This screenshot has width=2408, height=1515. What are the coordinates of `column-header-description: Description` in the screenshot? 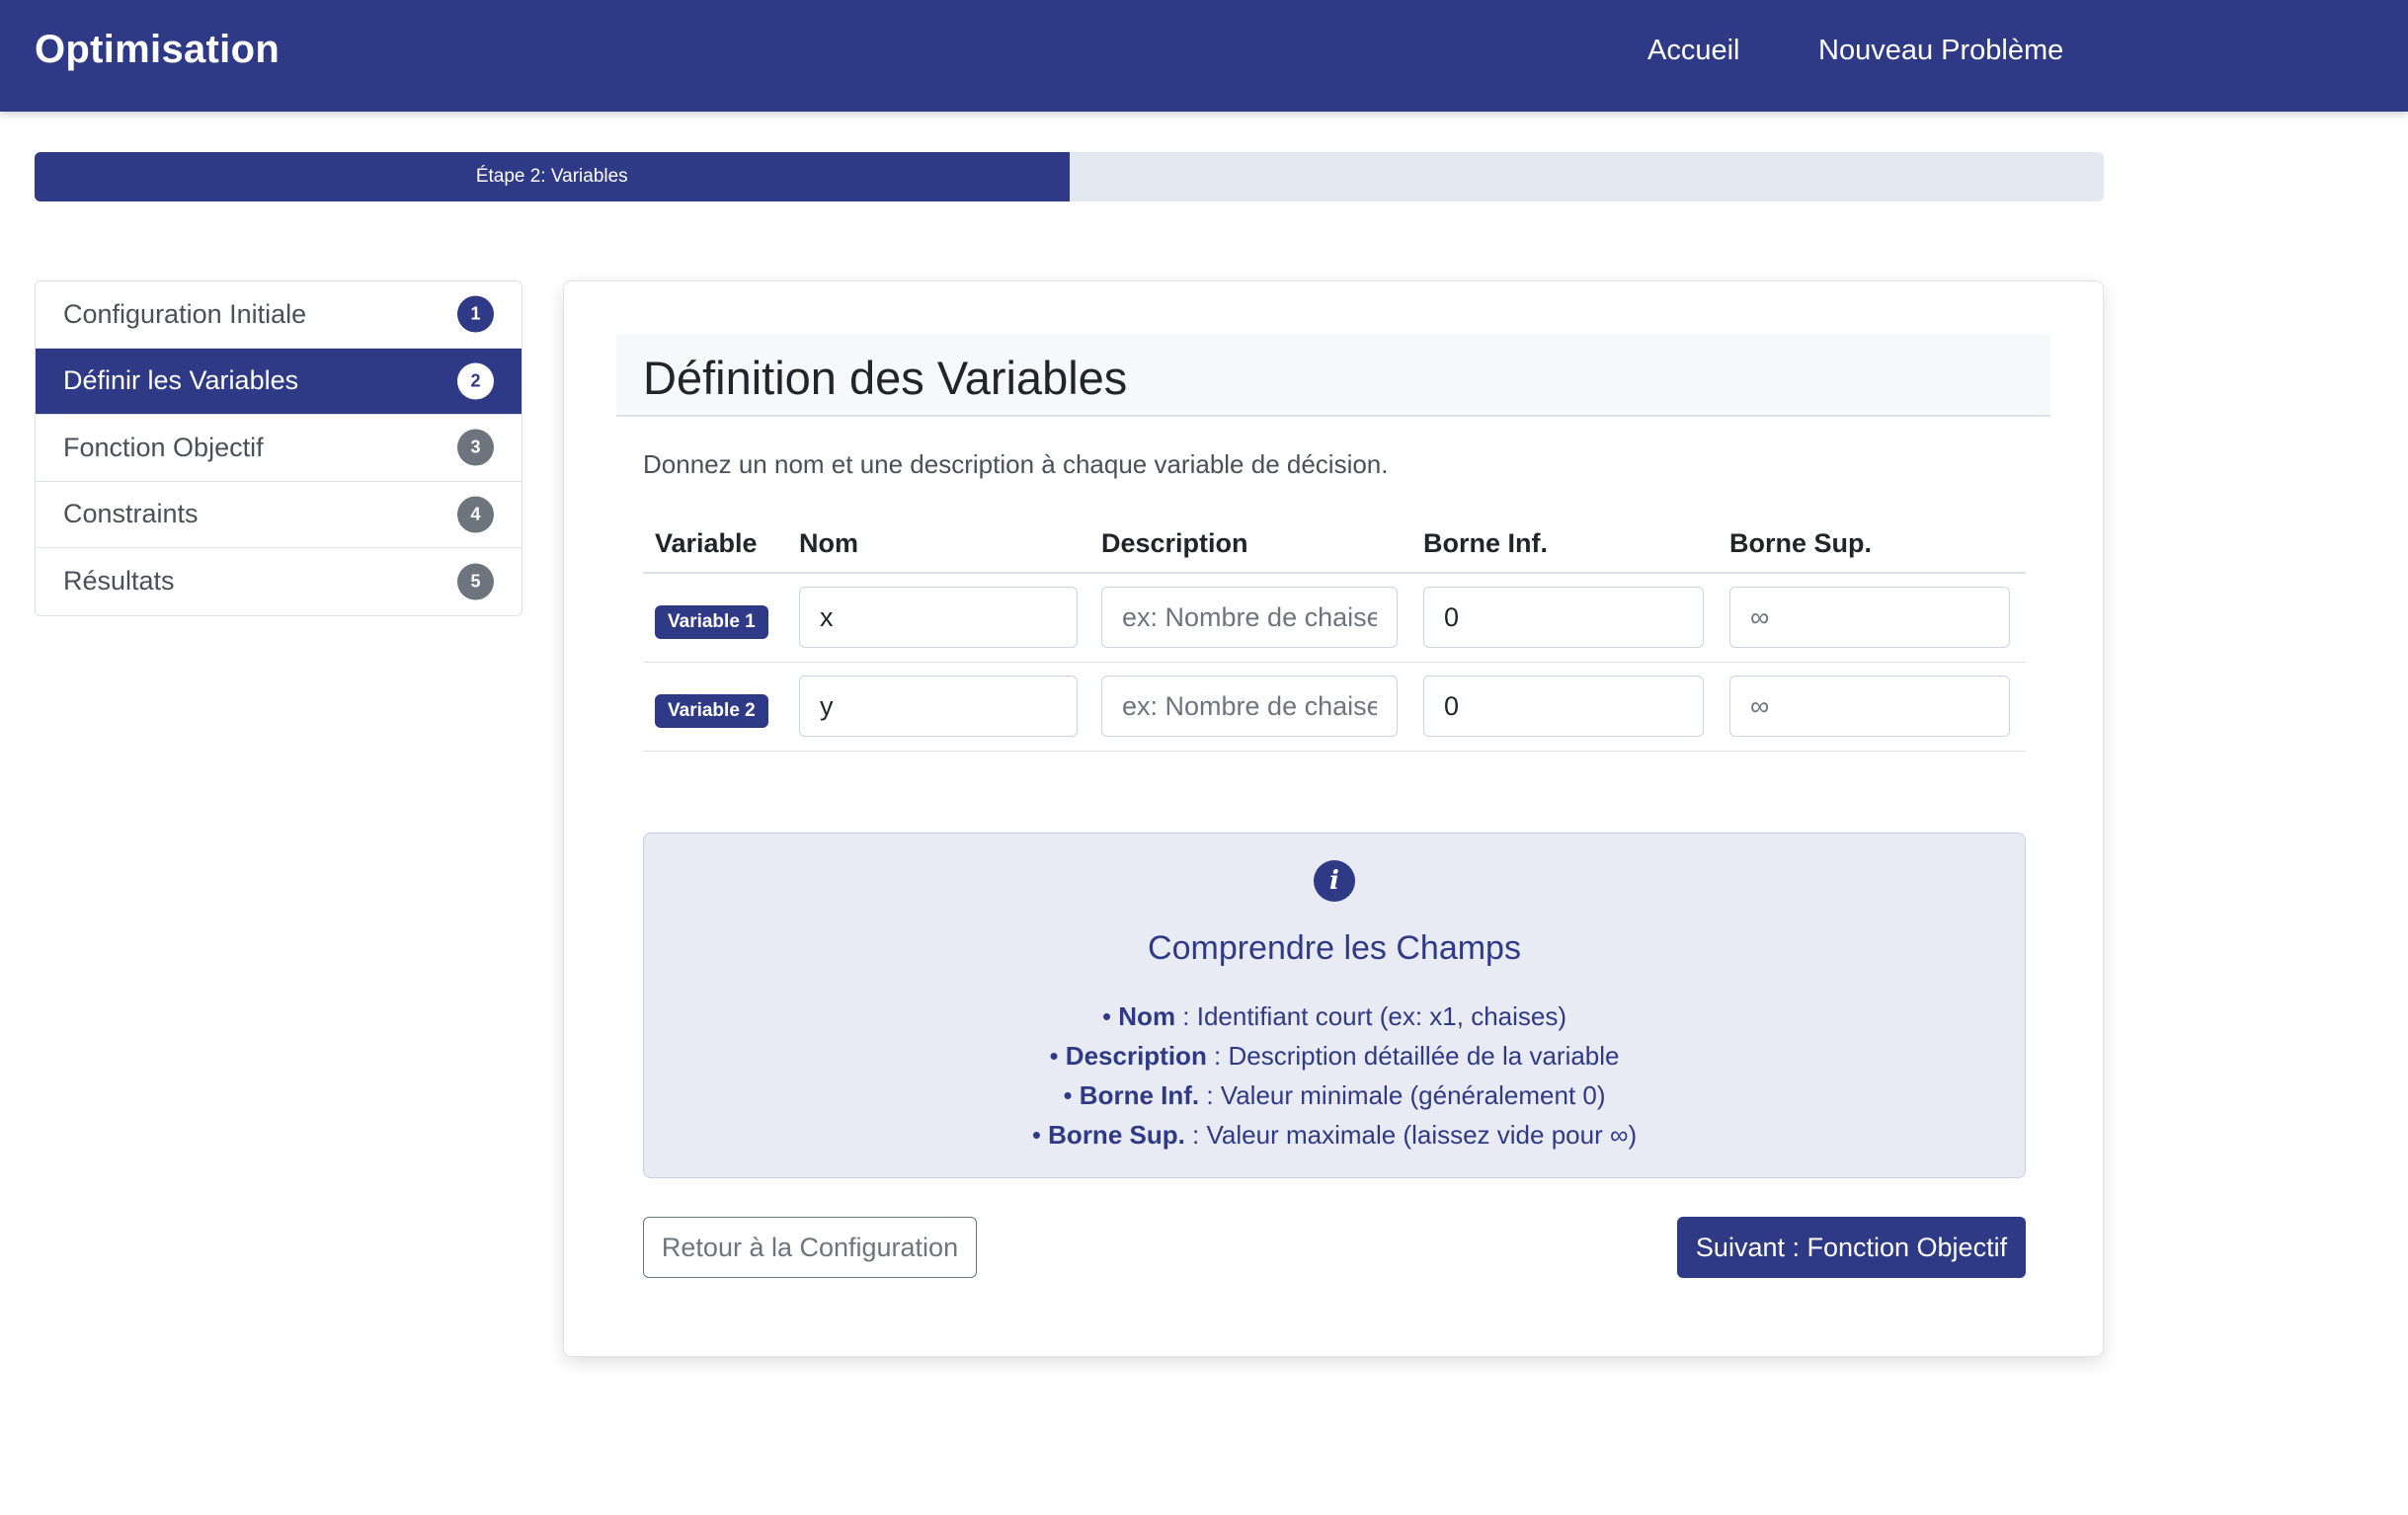 It's located at (1174, 543).